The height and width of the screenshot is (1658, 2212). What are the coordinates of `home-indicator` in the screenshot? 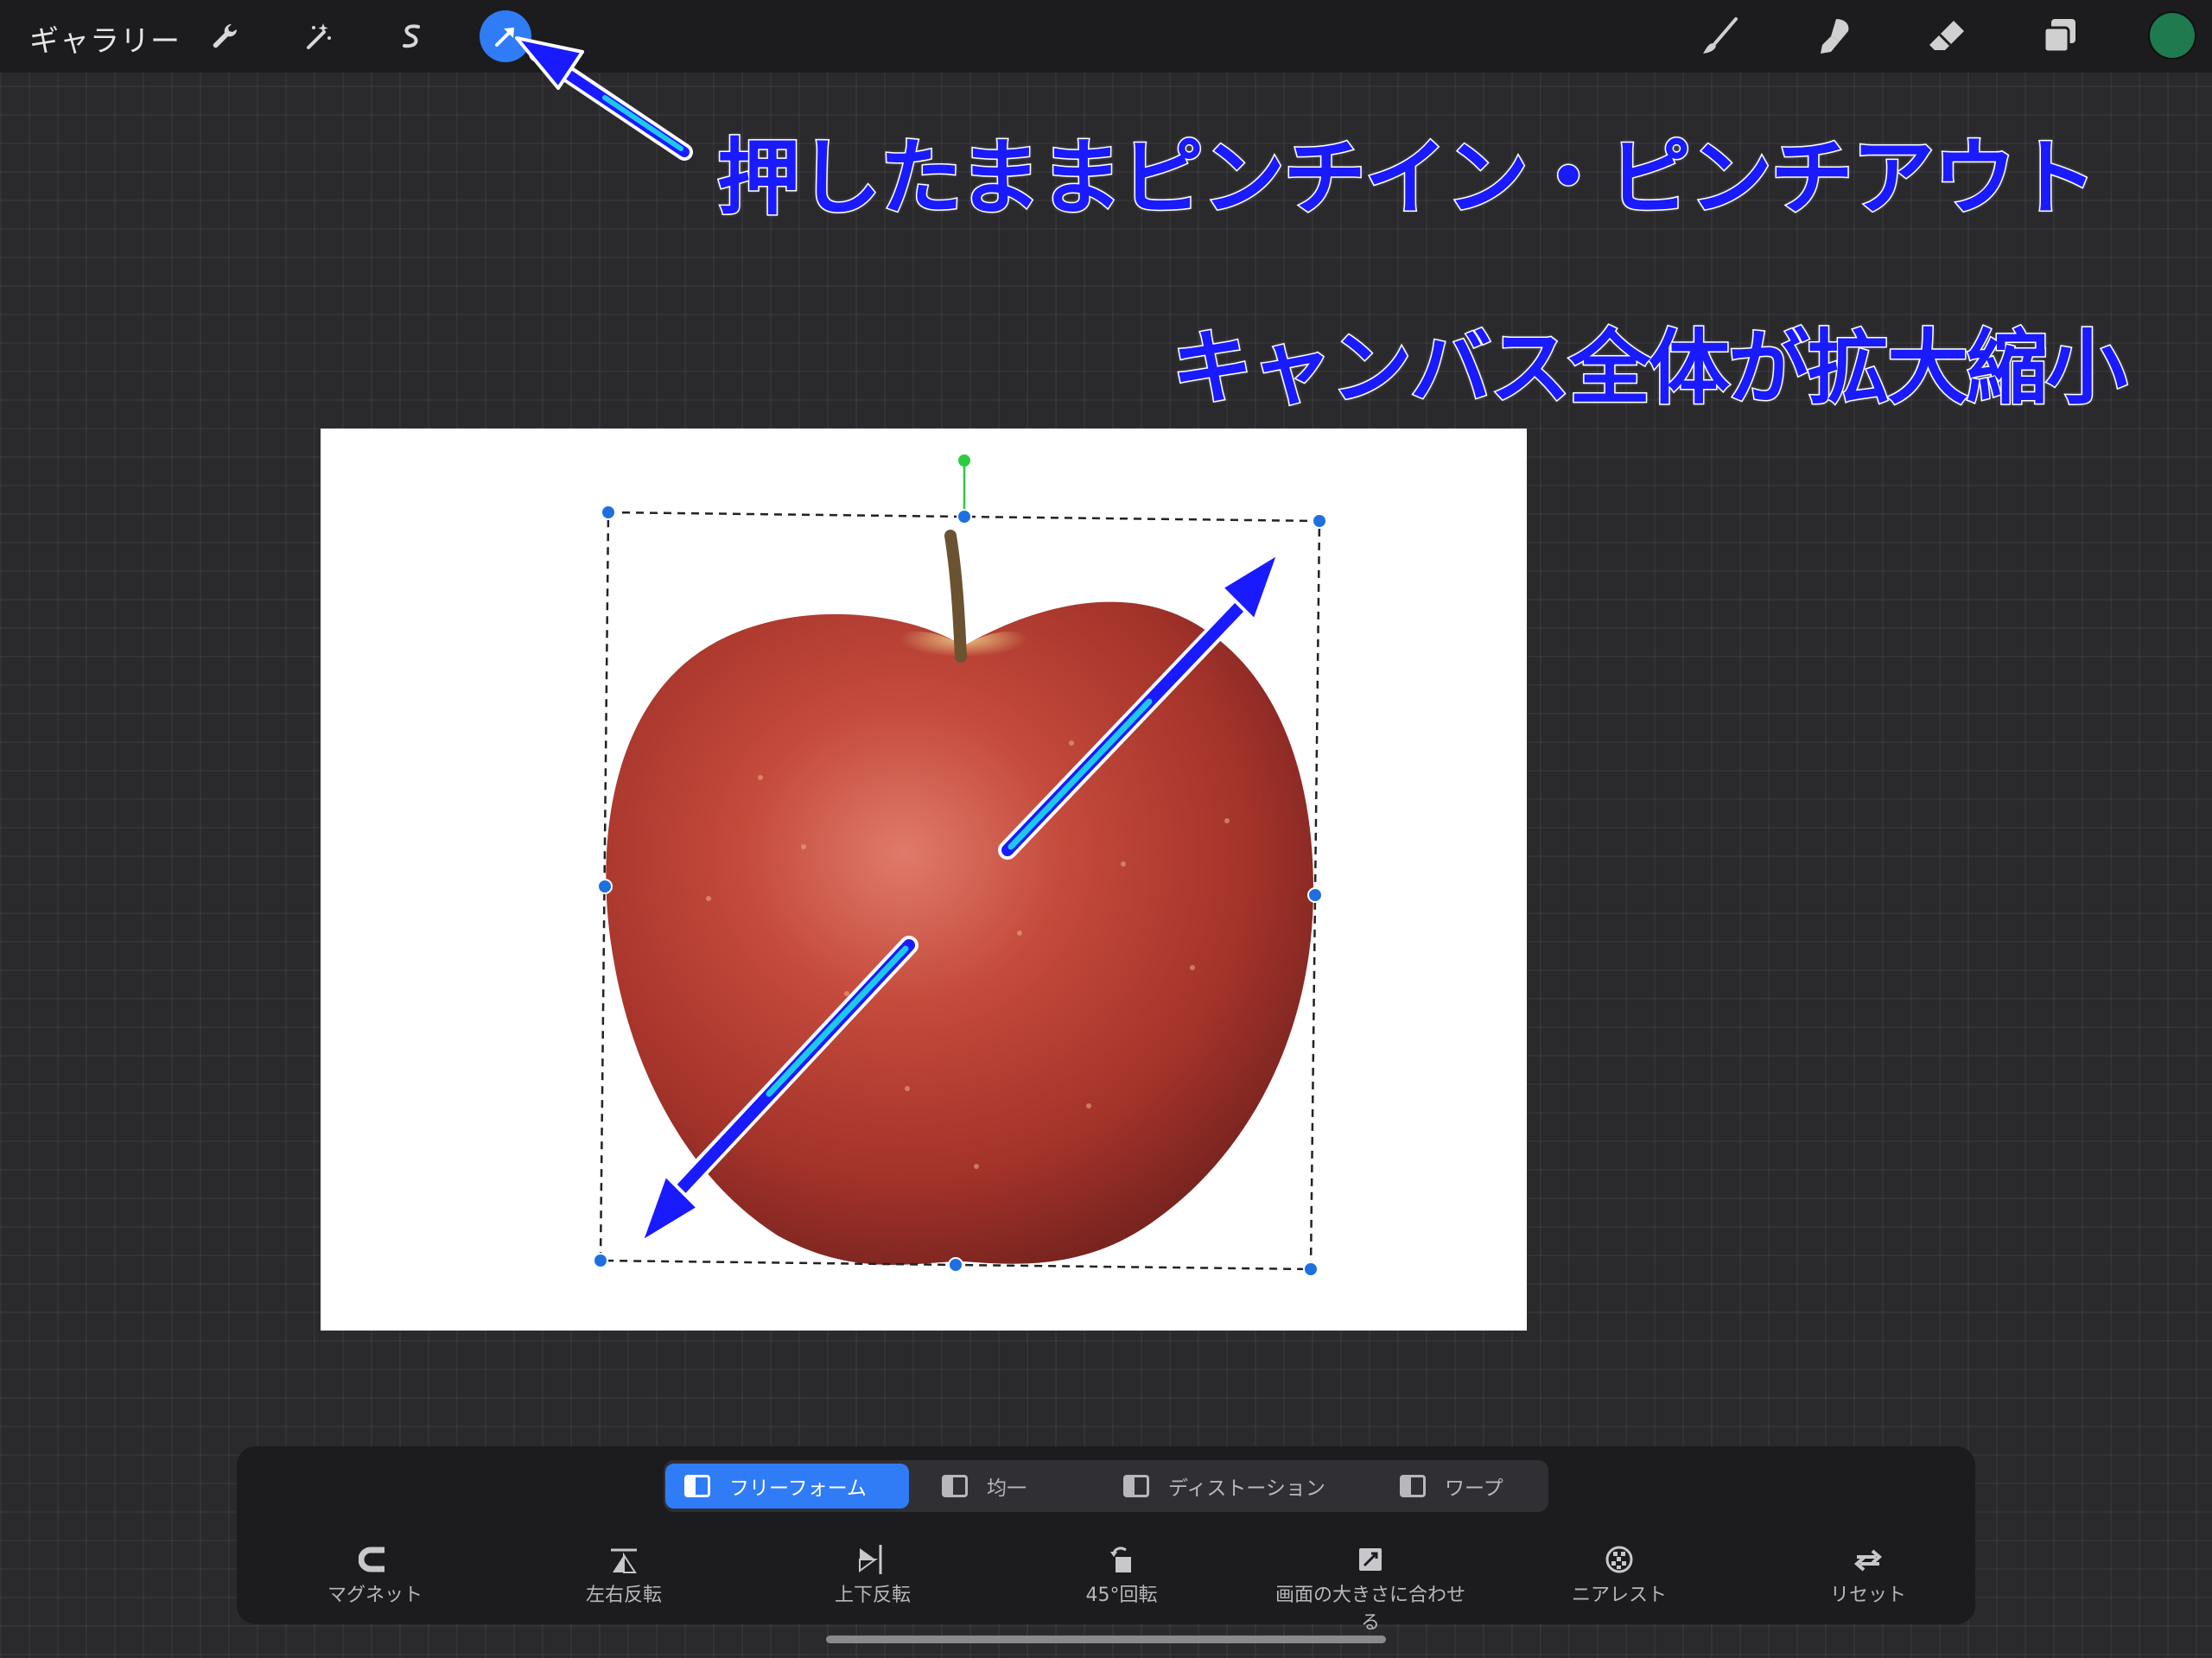 It's located at (1106, 1639).